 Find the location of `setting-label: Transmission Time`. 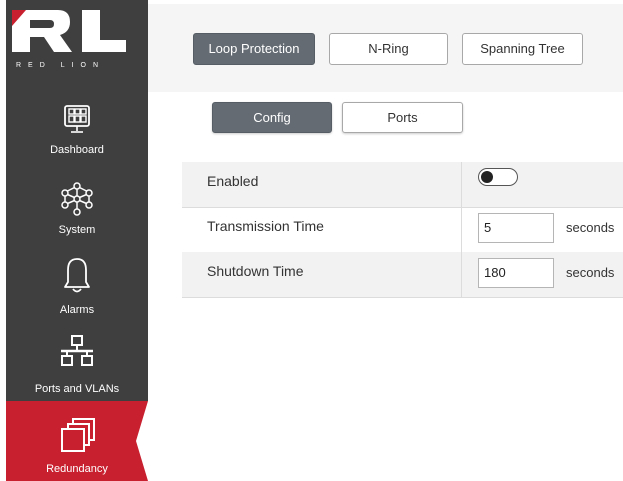

setting-label: Transmission Time is located at coordinates (265, 226).